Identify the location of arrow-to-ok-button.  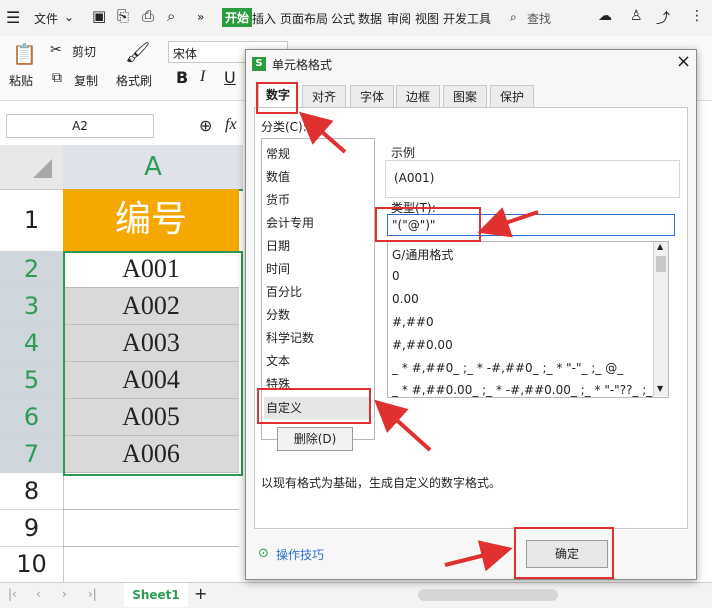
(478, 556).